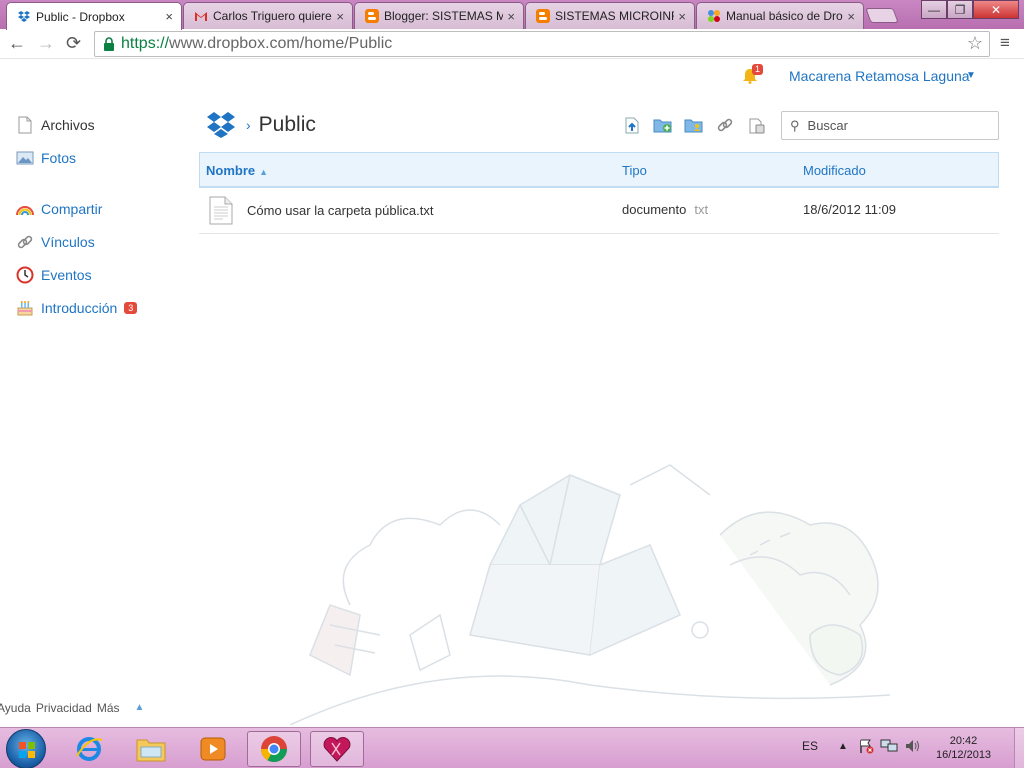 The width and height of the screenshot is (1024, 768). Describe the element at coordinates (828, 125) in the screenshot. I see `search-input: Buscar` at that location.